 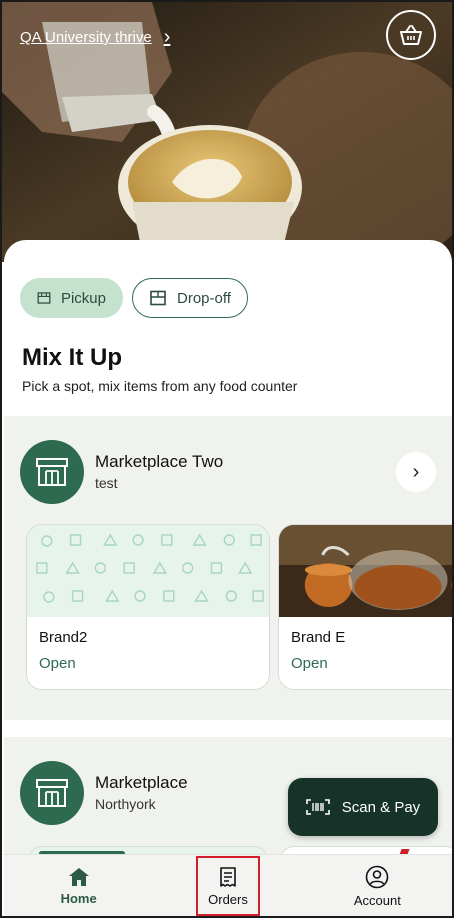 I want to click on marketplace-subtitle: Northyork, so click(x=125, y=804).